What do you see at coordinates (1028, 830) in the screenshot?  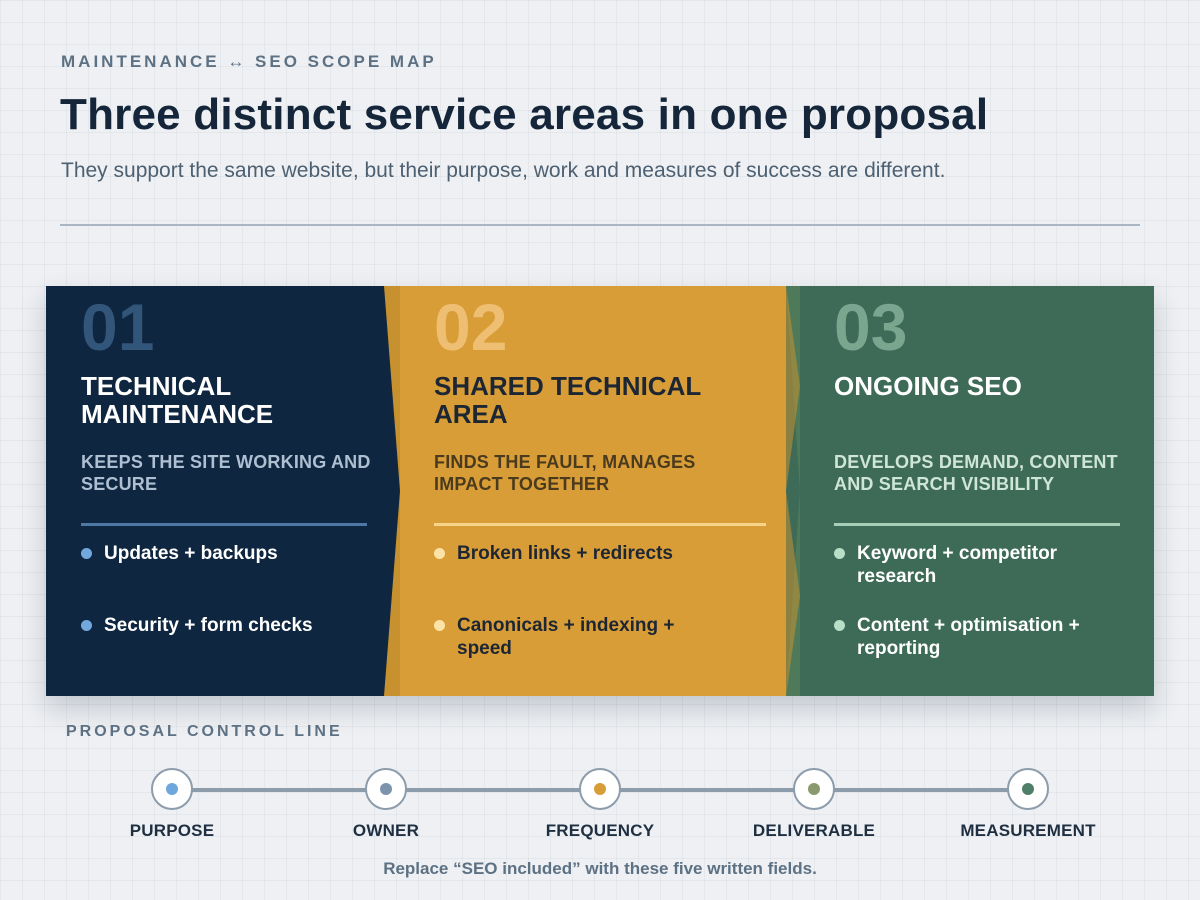 I see `control-label-measurement: MEASUREMENT` at bounding box center [1028, 830].